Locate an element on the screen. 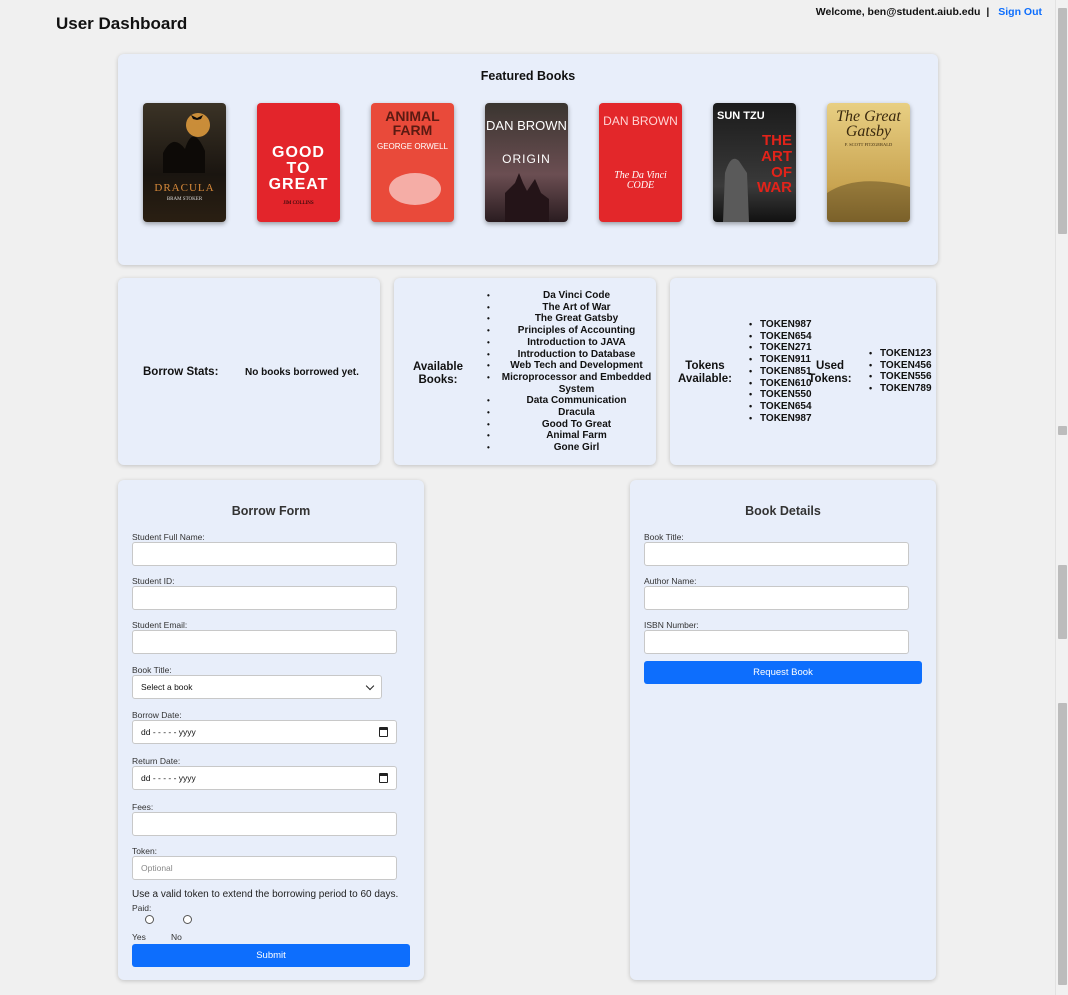 This screenshot has height=995, width=1068. borrow-stats-value: No books borrowed yet. is located at coordinates (302, 372).